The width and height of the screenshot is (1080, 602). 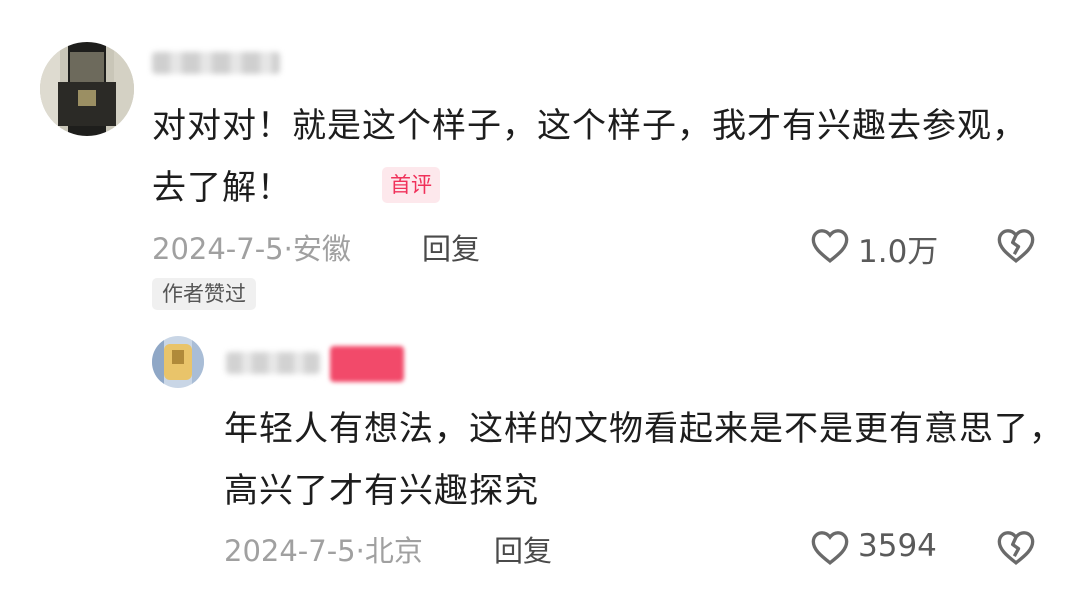 What do you see at coordinates (411, 185) in the screenshot?
I see `first-comment-tag: 首评` at bounding box center [411, 185].